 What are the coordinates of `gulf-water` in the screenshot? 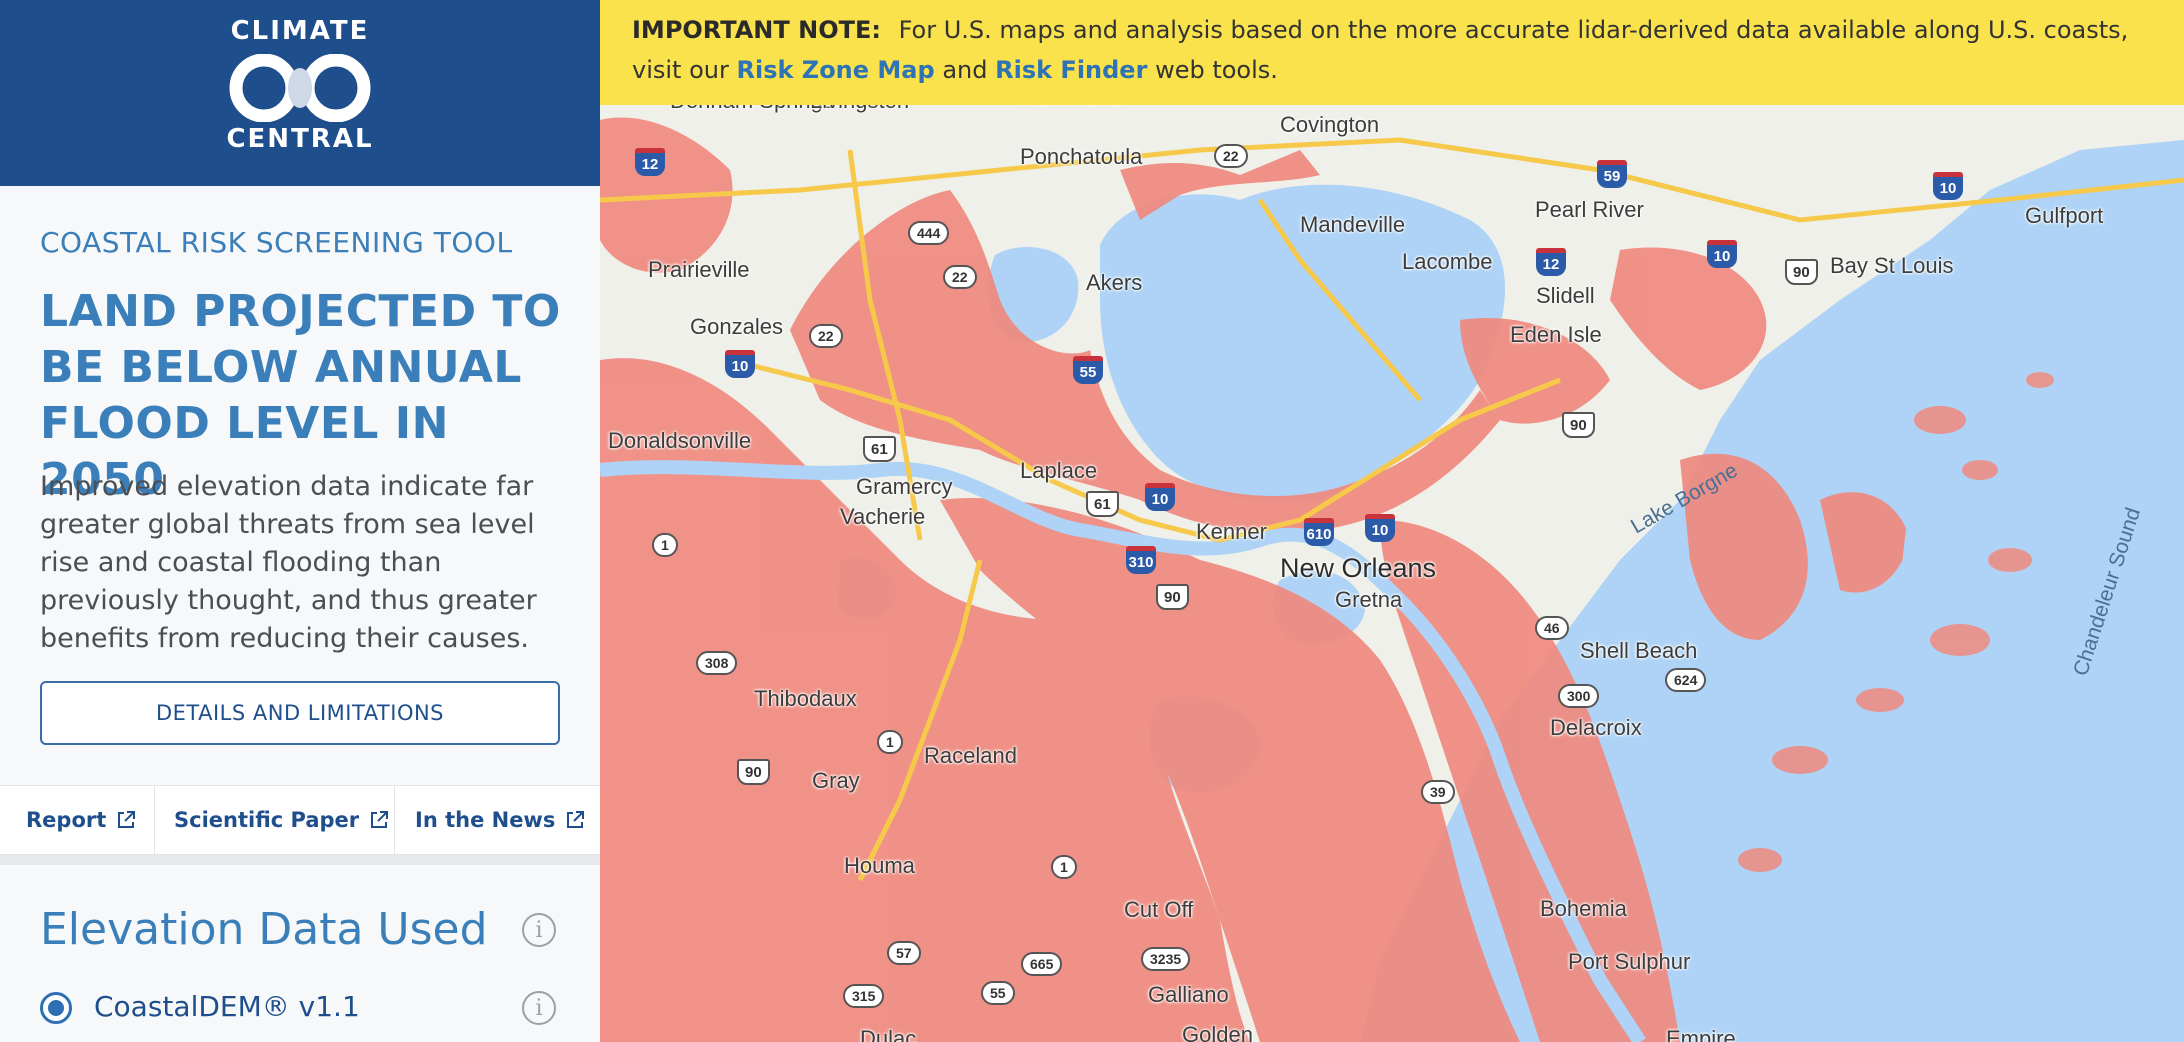 It's located at (2012, 601).